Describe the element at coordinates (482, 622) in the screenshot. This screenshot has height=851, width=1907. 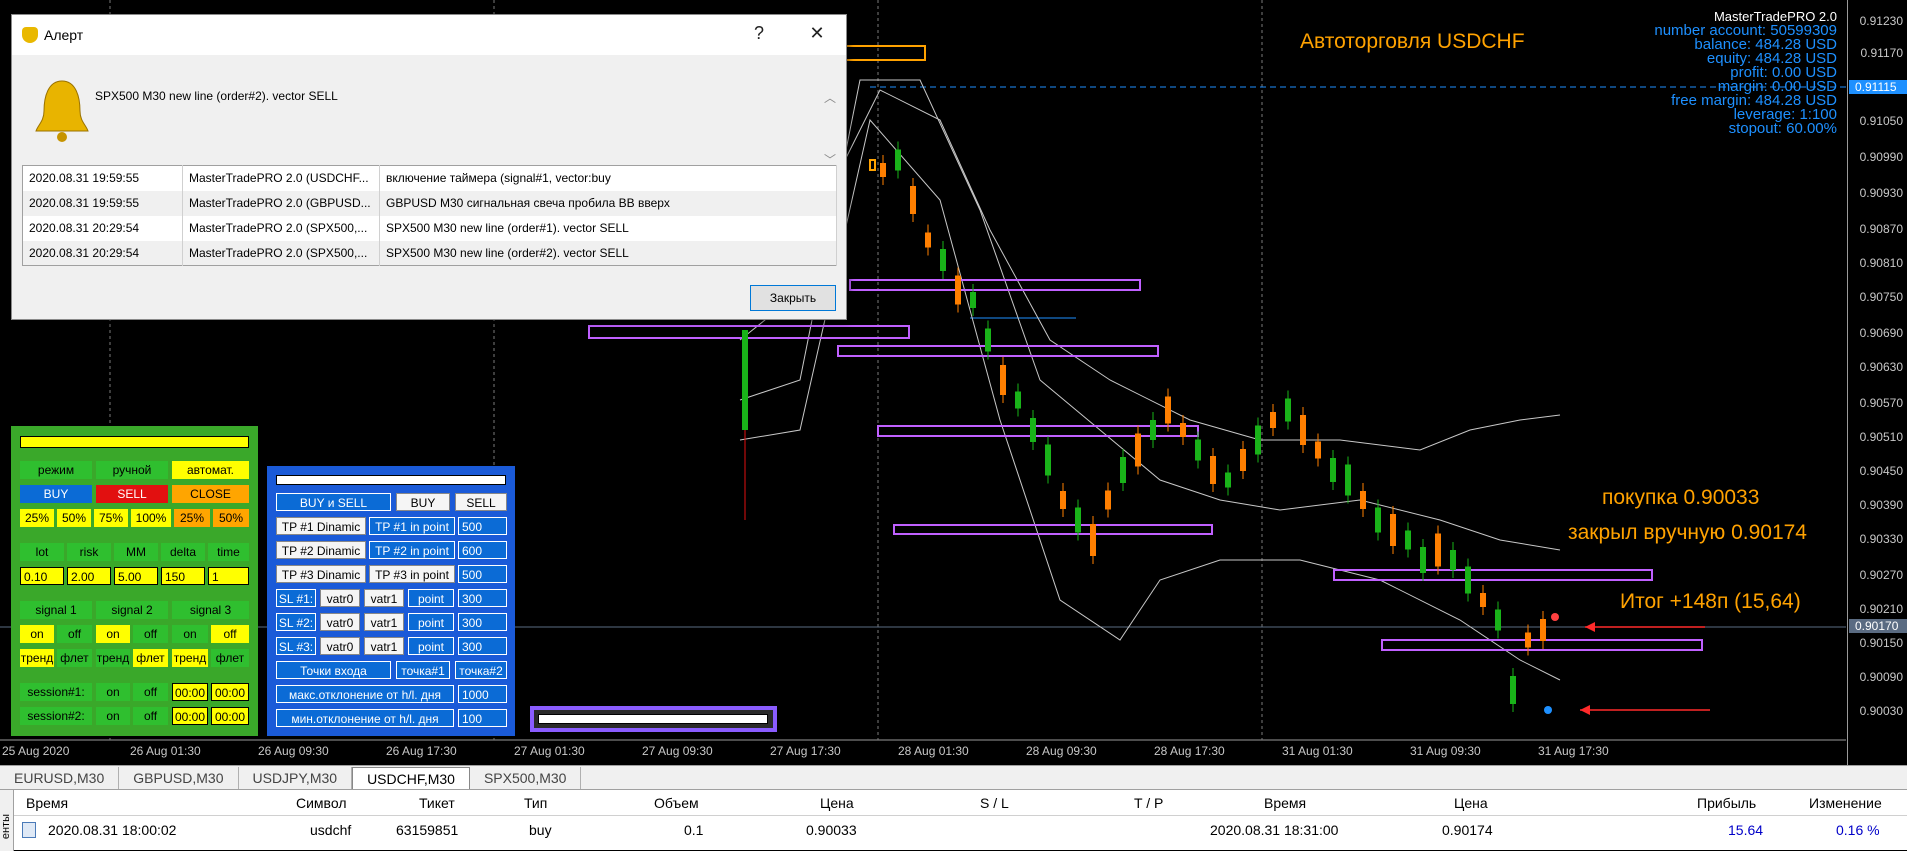
I see `sl2-value-input: 300` at that location.